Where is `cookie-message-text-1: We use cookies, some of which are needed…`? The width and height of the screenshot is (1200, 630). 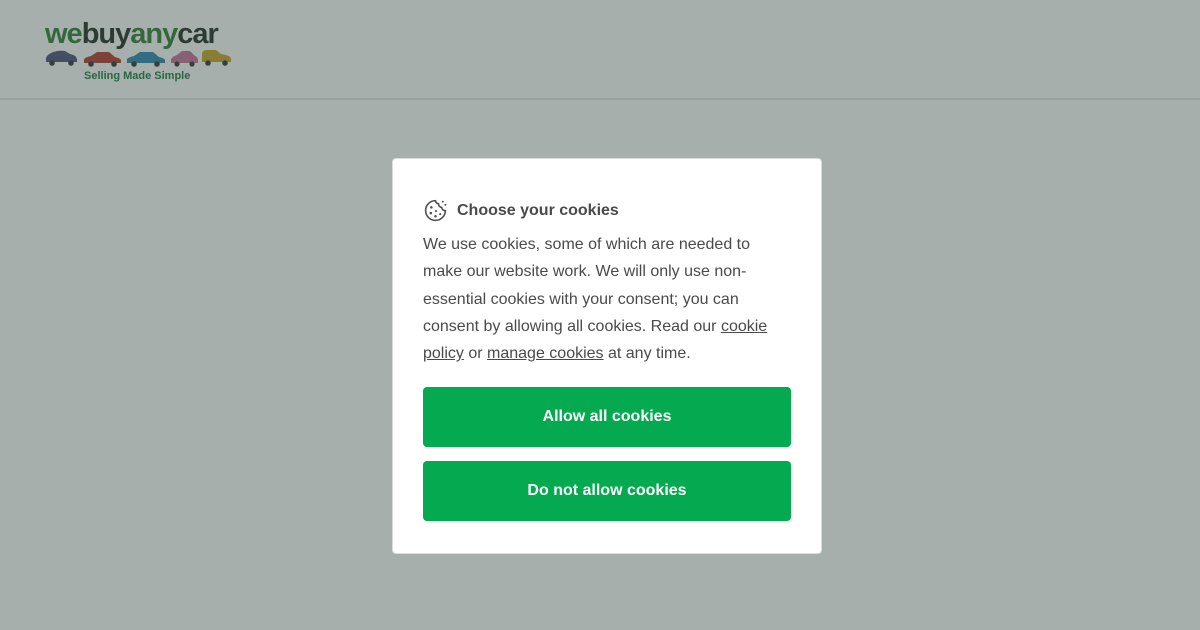
cookie-message-text-1: We use cookies, some of which are needed… is located at coordinates (586, 285).